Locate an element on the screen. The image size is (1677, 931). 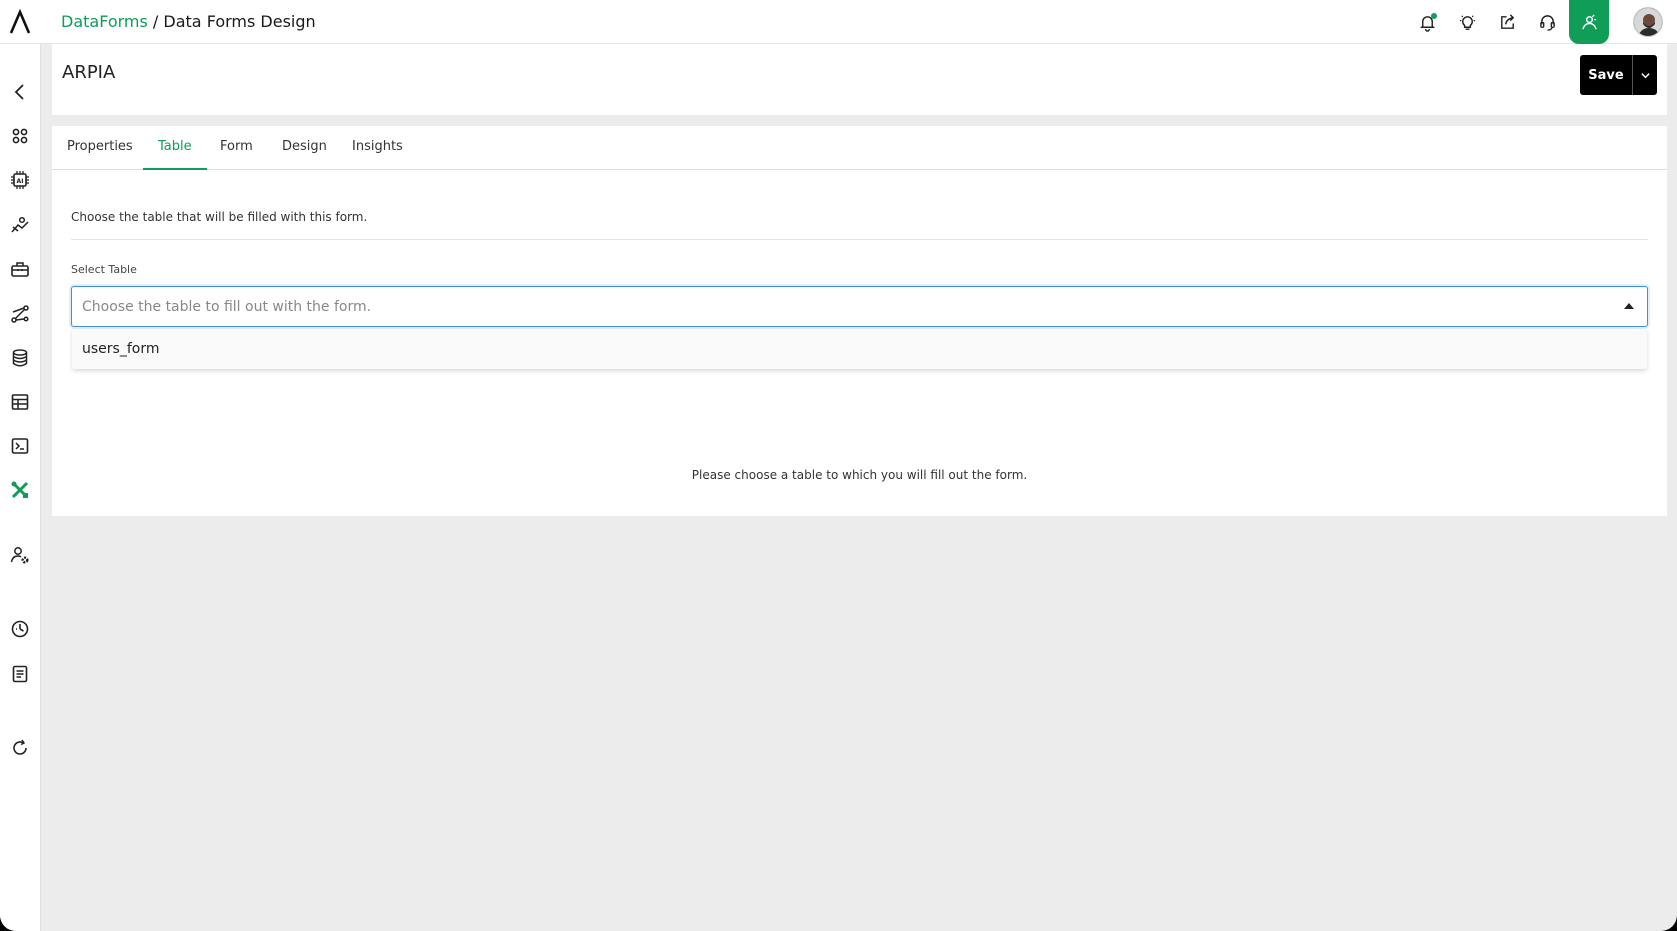
sidebar-refresh-button is located at coordinates (20, 748).